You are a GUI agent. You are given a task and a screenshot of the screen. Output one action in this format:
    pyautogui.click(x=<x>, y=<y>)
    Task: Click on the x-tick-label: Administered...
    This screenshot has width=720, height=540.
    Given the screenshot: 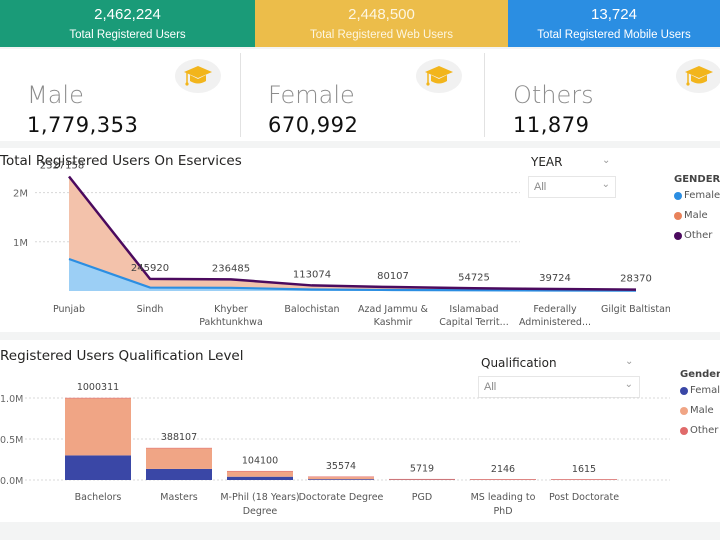 What is the action you would take?
    pyautogui.click(x=555, y=322)
    